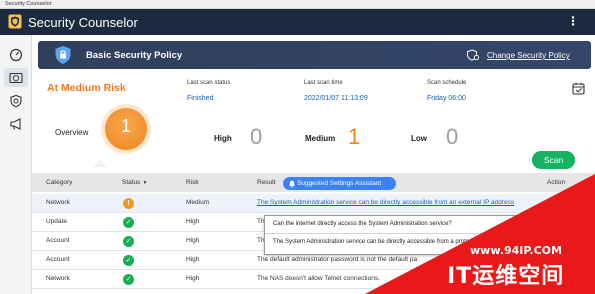 The image size is (595, 294). I want to click on policy-title: Basic Security Policy, so click(134, 55).